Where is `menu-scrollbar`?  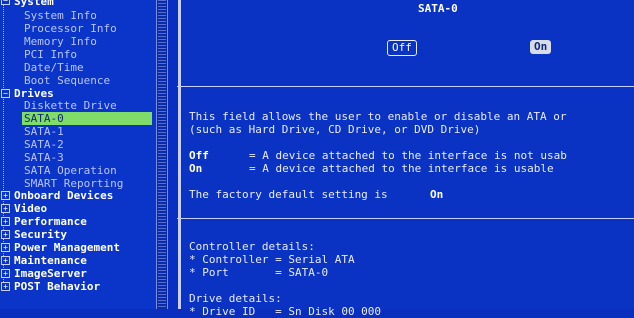
menu-scrollbar is located at coordinates (162, 154).